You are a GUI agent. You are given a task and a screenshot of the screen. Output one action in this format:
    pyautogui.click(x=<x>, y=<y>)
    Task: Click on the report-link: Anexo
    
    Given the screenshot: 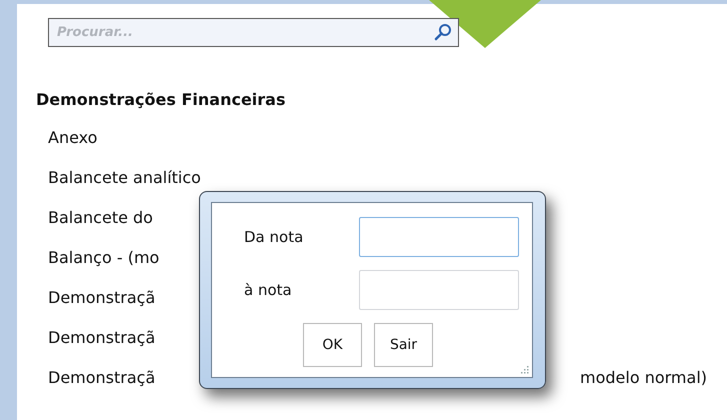 What is the action you would take?
    pyautogui.click(x=73, y=137)
    